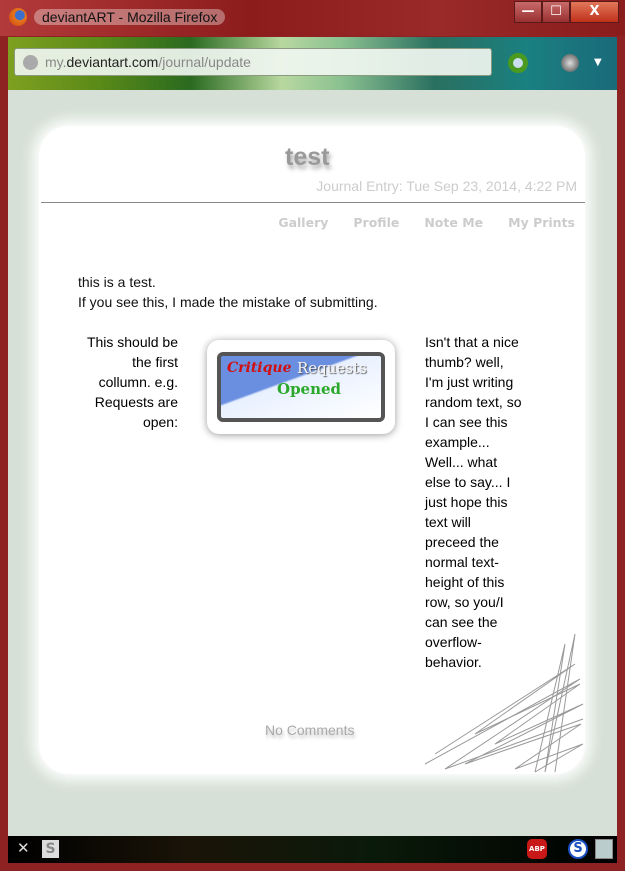 This screenshot has height=871, width=625. Describe the element at coordinates (259, 368) in the screenshot. I see `thumb-critique: Critique` at that location.